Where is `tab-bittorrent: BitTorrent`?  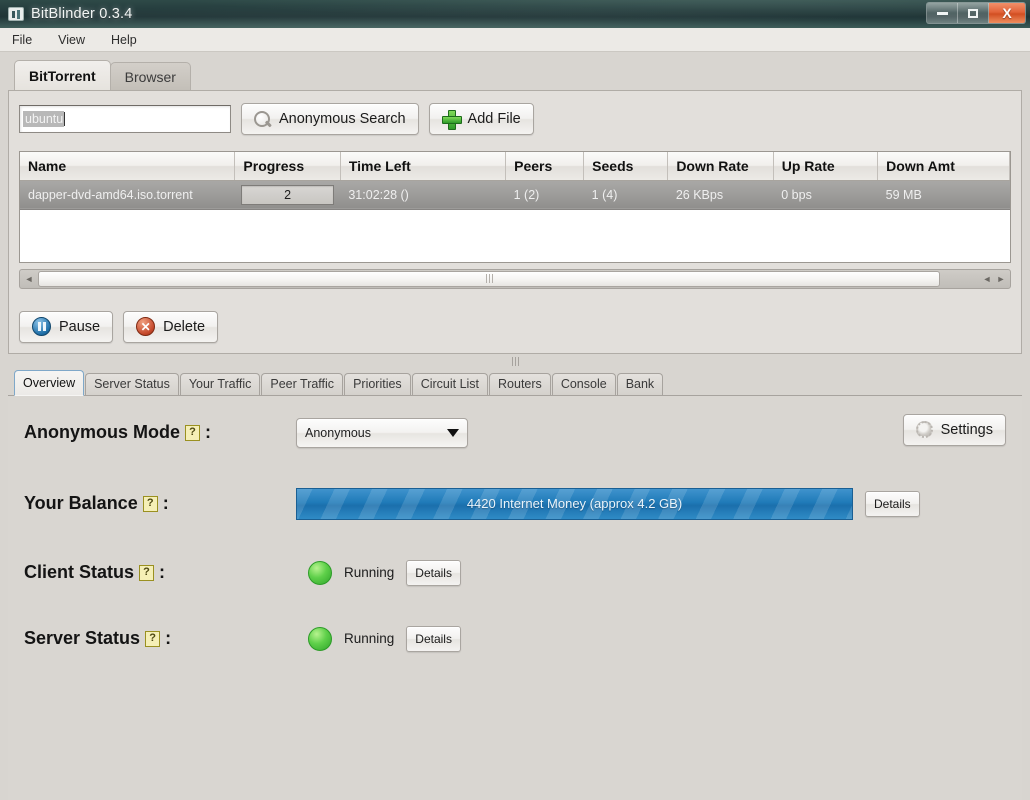 tab-bittorrent: BitTorrent is located at coordinates (62, 75).